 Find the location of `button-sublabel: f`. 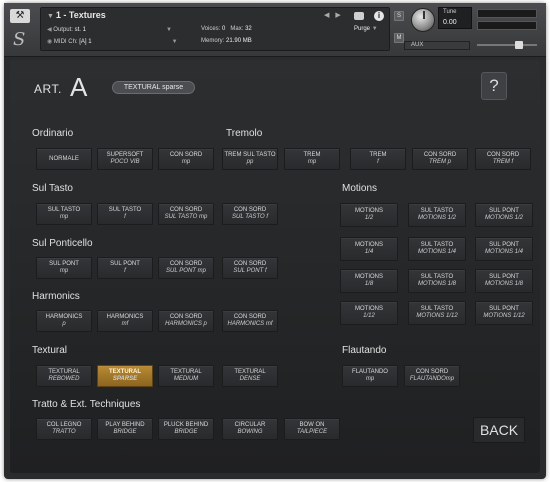

button-sublabel: f is located at coordinates (125, 271).